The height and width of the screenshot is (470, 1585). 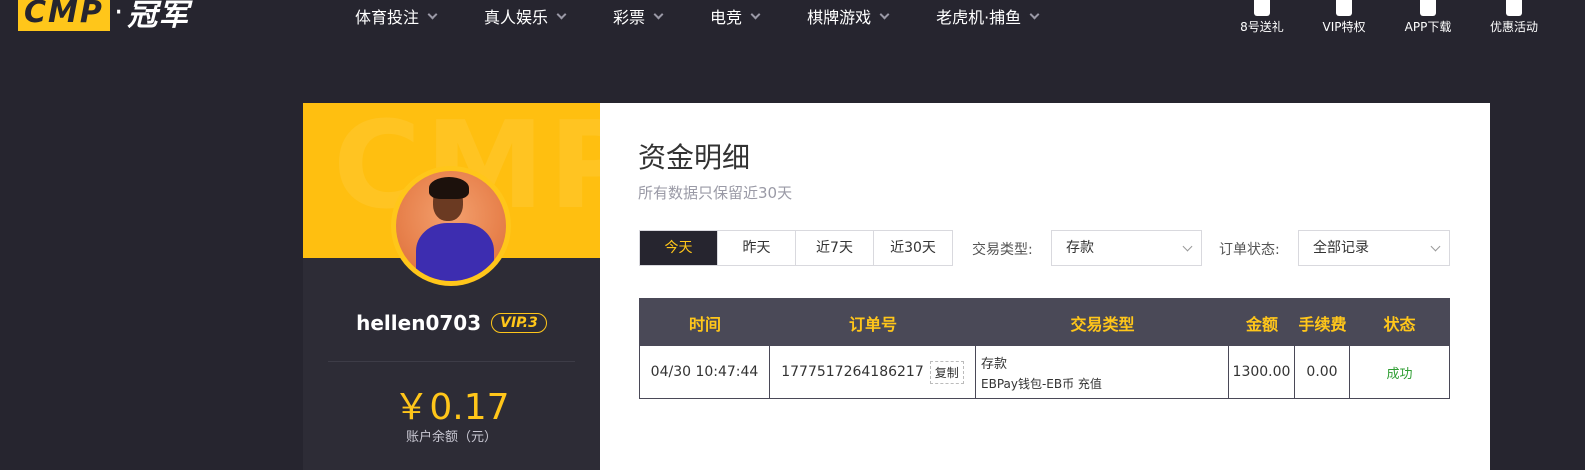 I want to click on vip-badge: VIP.3, so click(x=519, y=323).